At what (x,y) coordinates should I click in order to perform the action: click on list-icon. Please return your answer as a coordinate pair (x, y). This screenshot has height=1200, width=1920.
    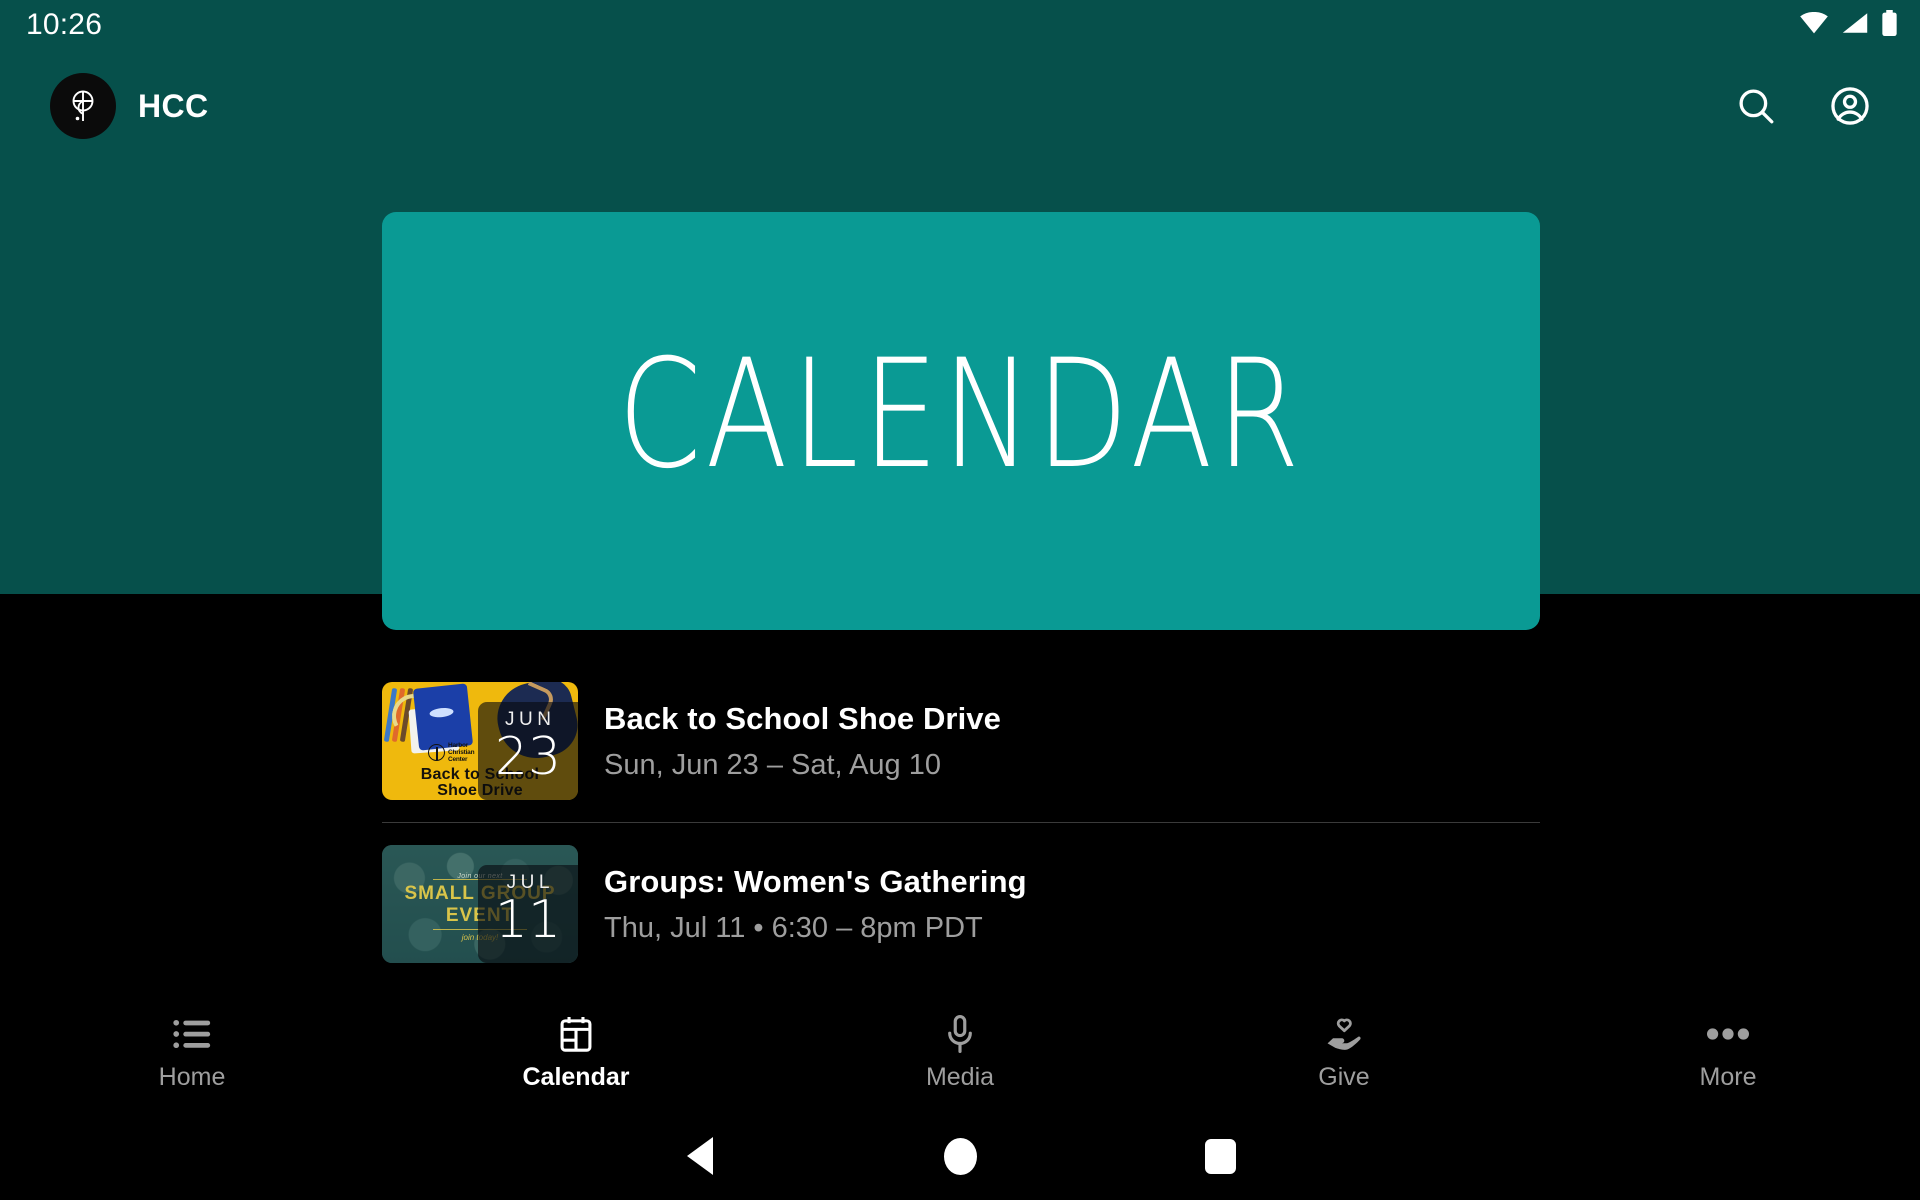
    Looking at the image, I should click on (192, 1034).